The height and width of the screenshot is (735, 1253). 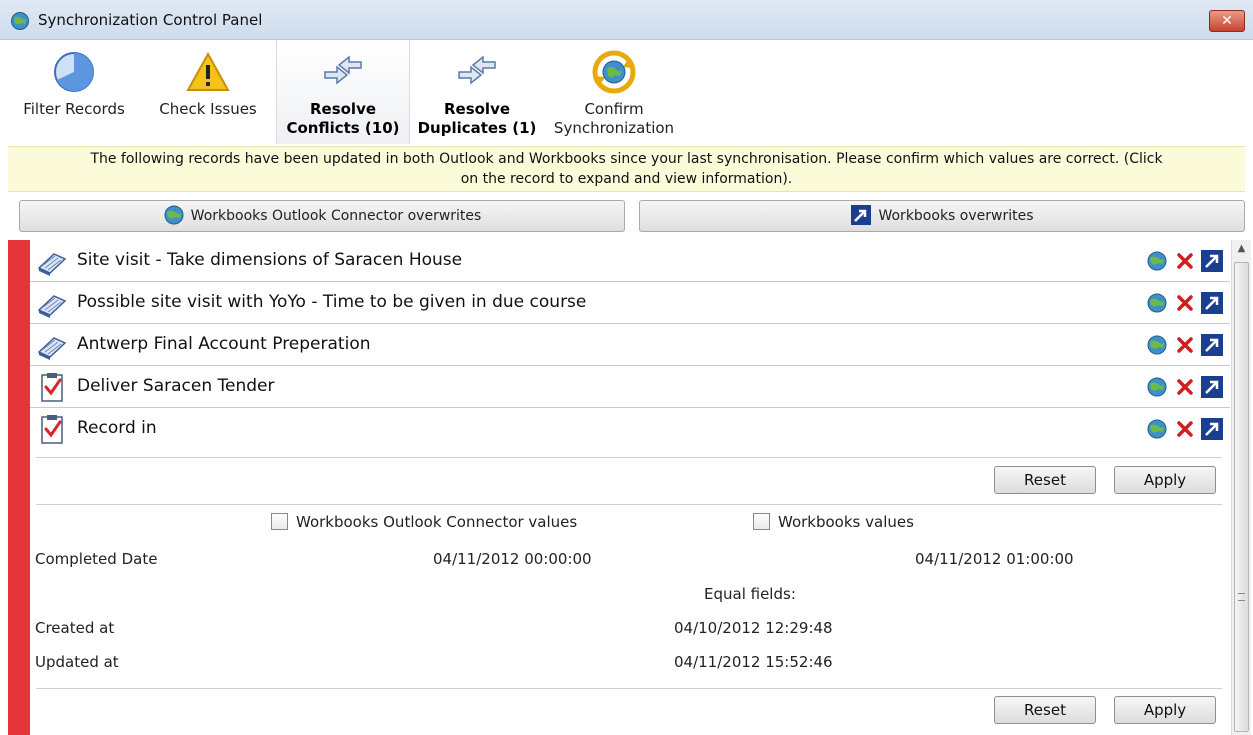 I want to click on grip-icon, so click(x=1241, y=597).